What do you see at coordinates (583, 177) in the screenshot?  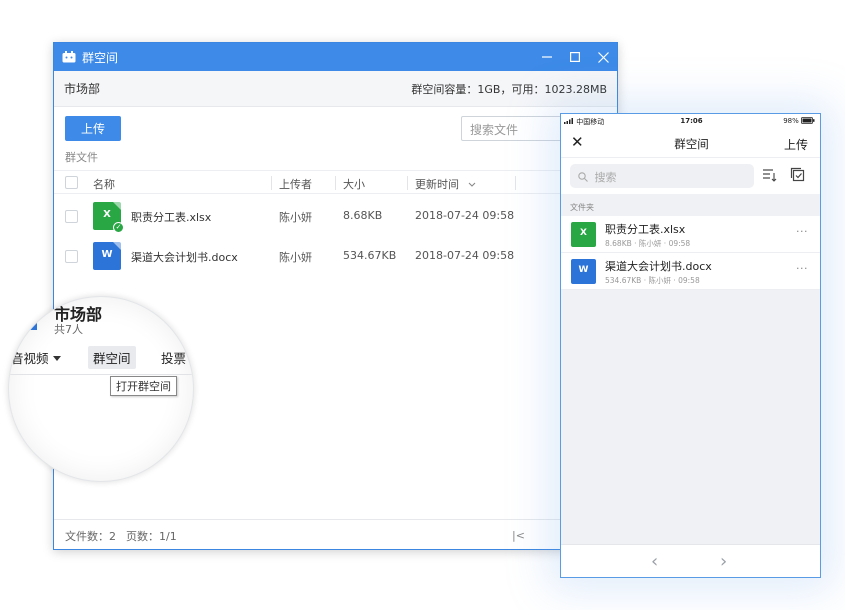 I see `search-icon` at bounding box center [583, 177].